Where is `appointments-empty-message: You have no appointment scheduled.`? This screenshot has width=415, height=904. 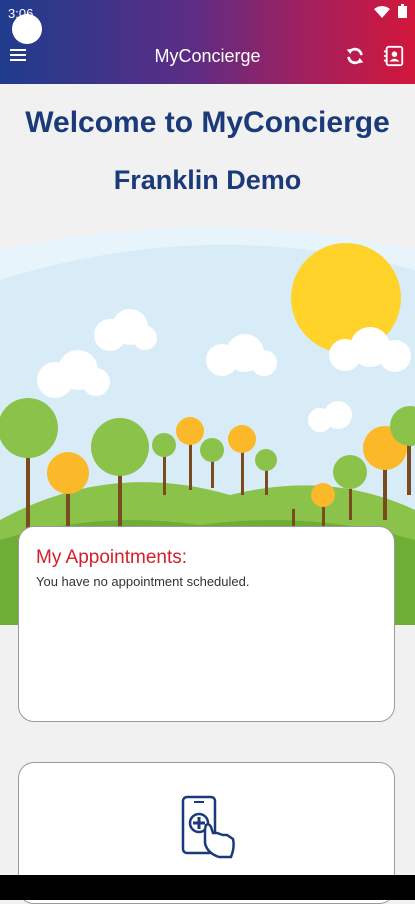 appointments-empty-message: You have no appointment scheduled. is located at coordinates (143, 581).